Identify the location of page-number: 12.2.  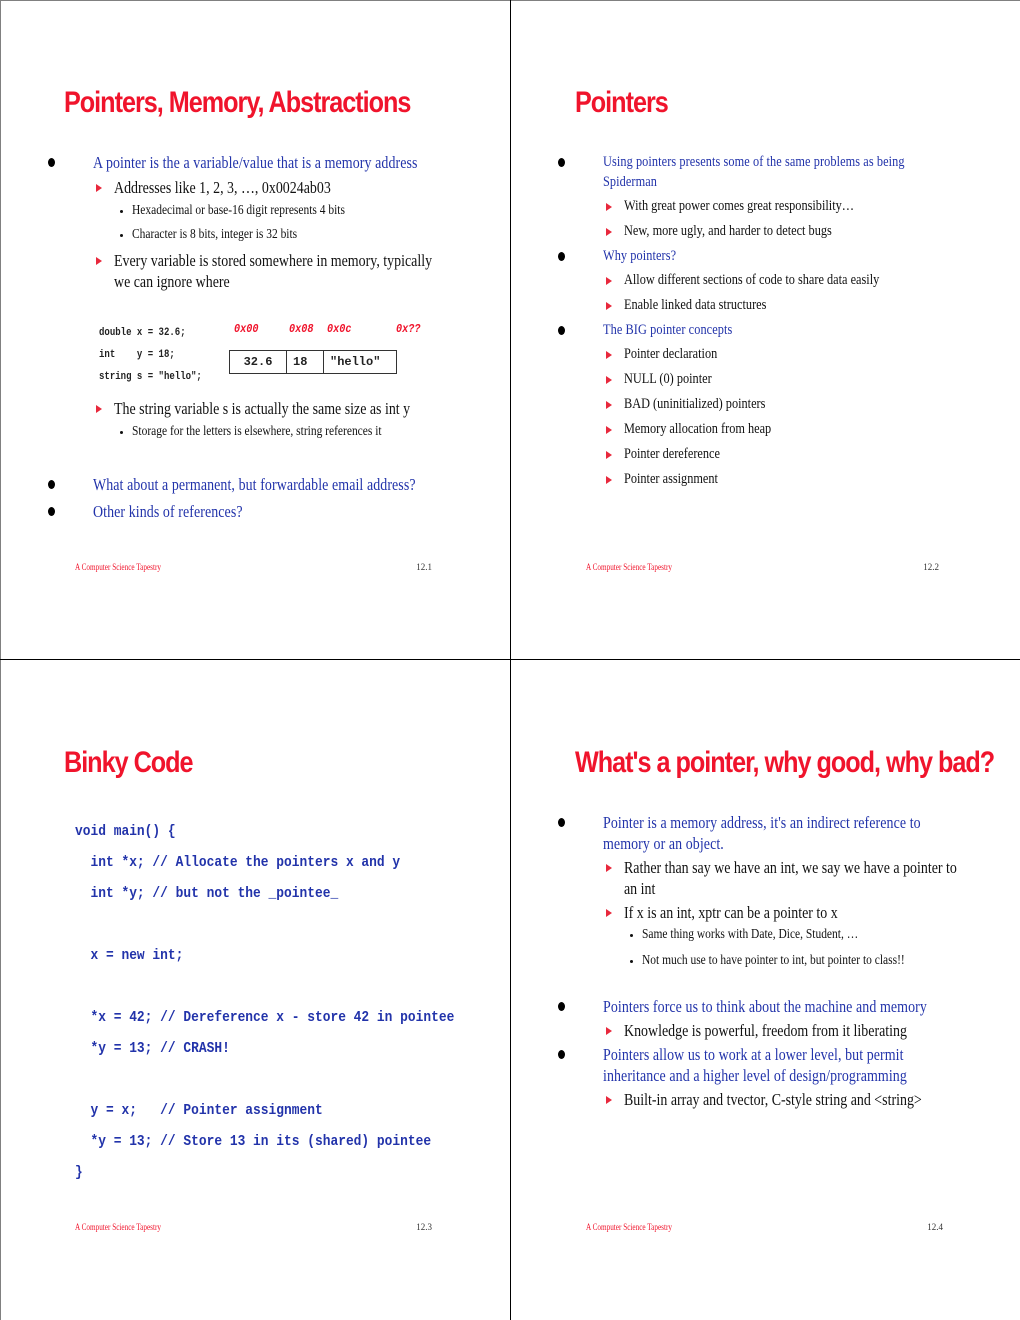
(931, 567).